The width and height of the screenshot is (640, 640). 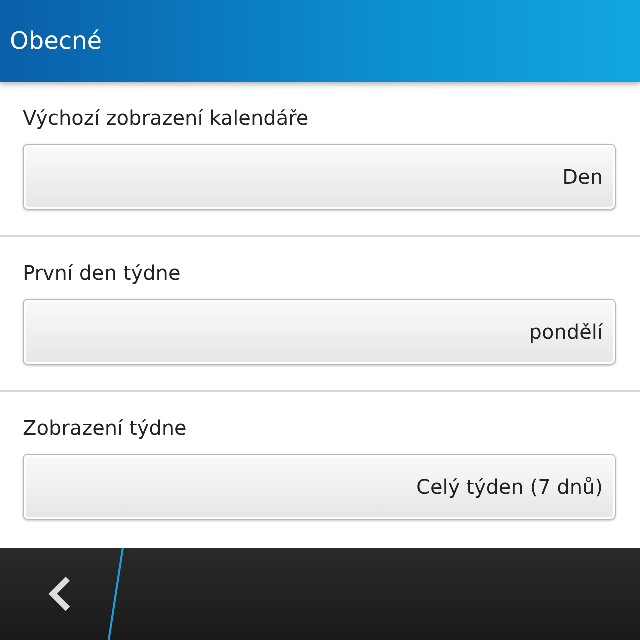 What do you see at coordinates (56, 41) in the screenshot?
I see `page-title: Obecné` at bounding box center [56, 41].